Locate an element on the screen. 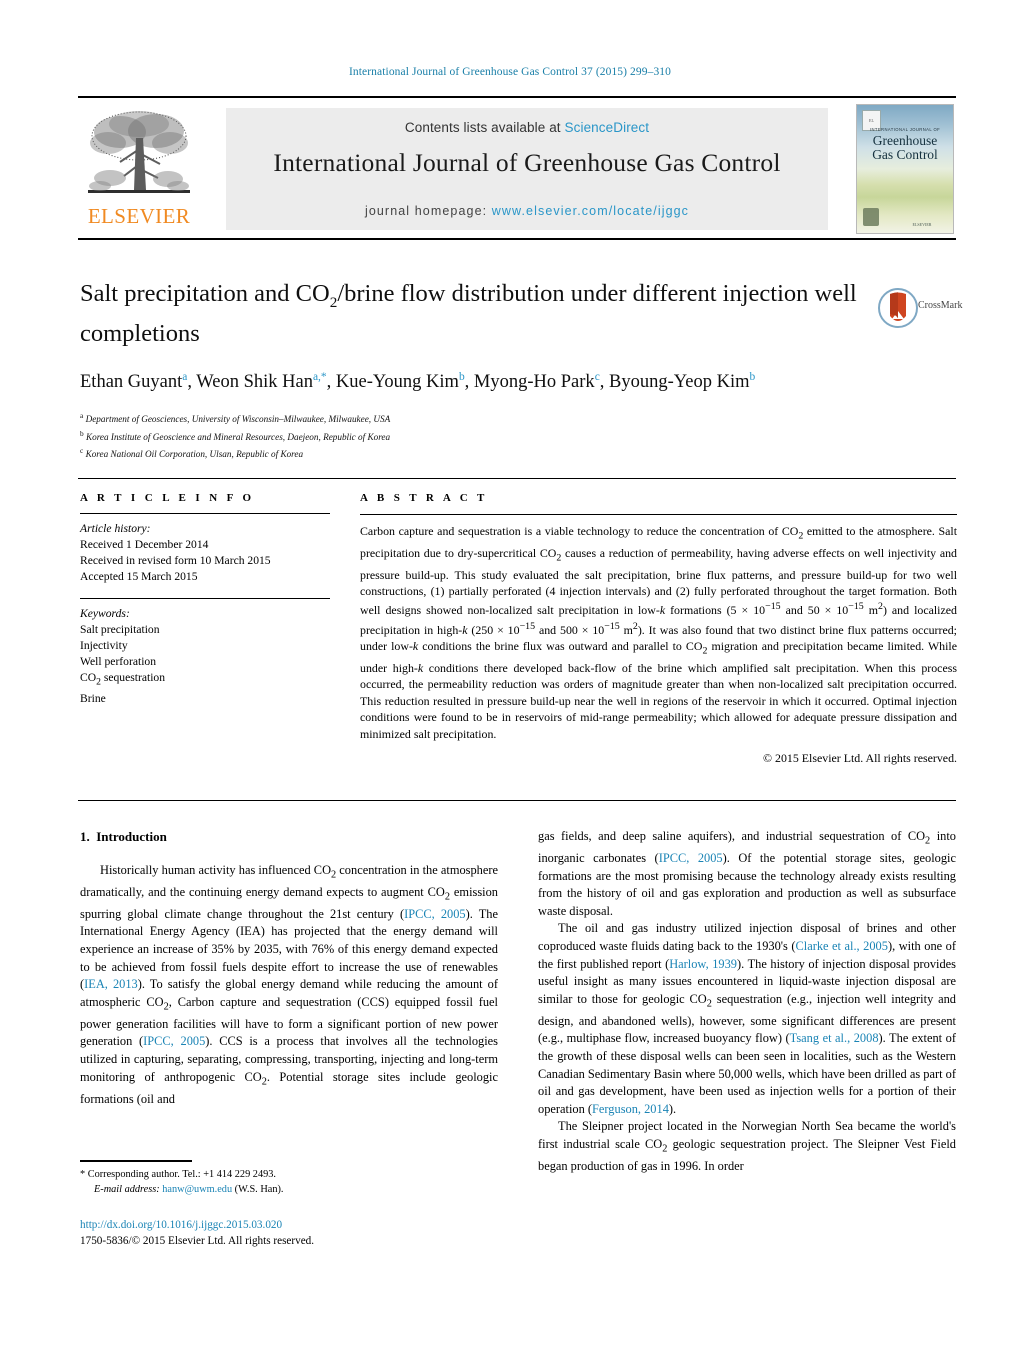  sciencedirect-link: ScienceDirect is located at coordinates (607, 127).